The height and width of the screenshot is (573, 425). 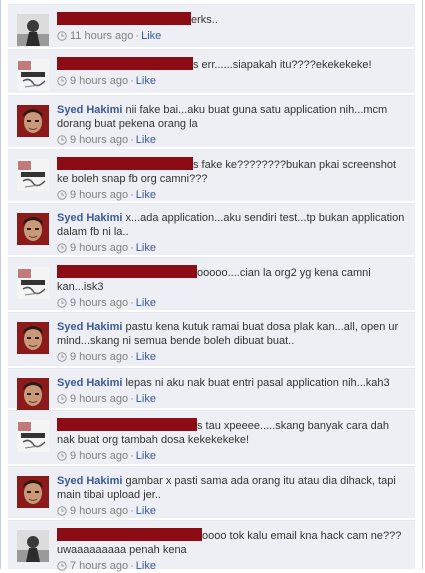 I want to click on comment-meta: 7 hours ago · Like, so click(x=233, y=566).